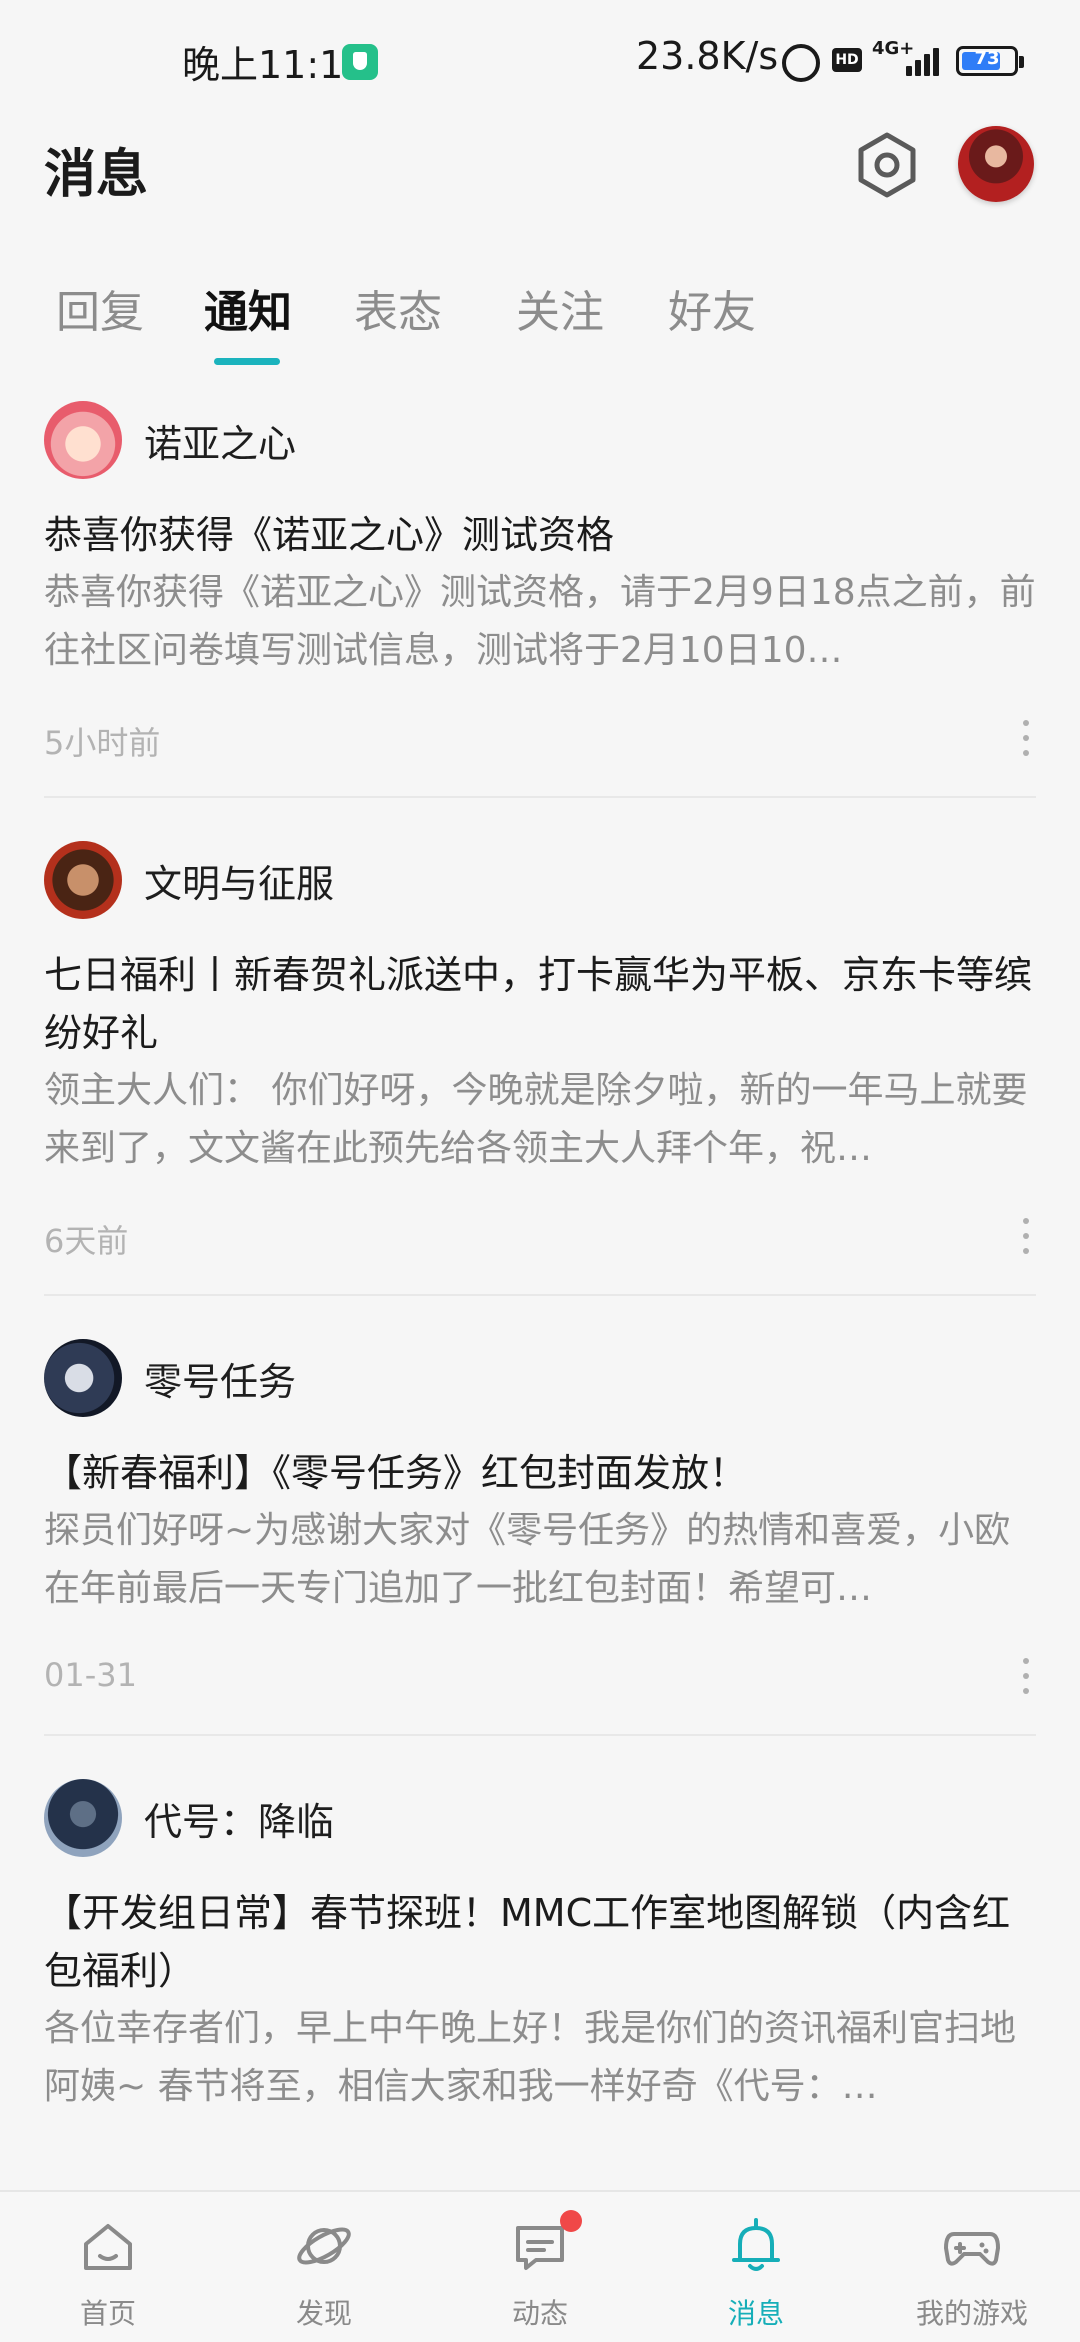 The height and width of the screenshot is (2342, 1080). I want to click on bottom-nav: 首页 发现 动态 消息 我的游戏, so click(540, 2266).